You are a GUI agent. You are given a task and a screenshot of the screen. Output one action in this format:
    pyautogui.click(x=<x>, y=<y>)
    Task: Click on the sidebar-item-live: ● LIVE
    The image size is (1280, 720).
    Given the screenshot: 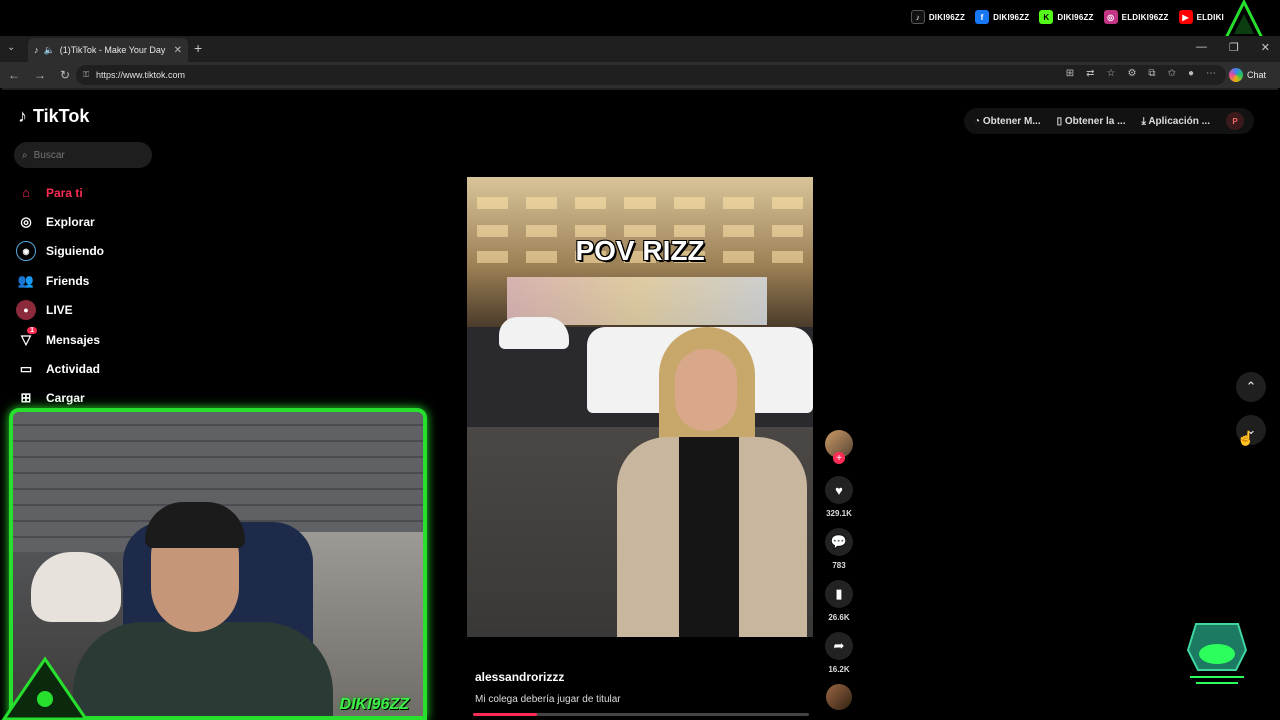 What is the action you would take?
    pyautogui.click(x=60, y=310)
    